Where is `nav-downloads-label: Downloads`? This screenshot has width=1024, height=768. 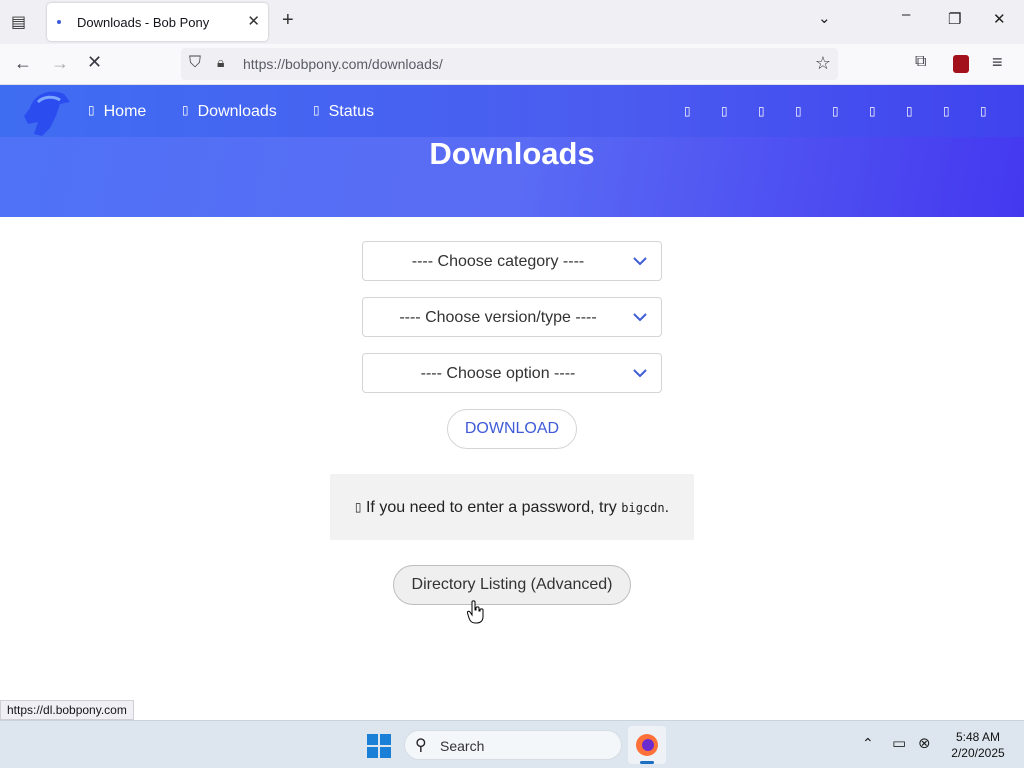 nav-downloads-label: Downloads is located at coordinates (237, 111).